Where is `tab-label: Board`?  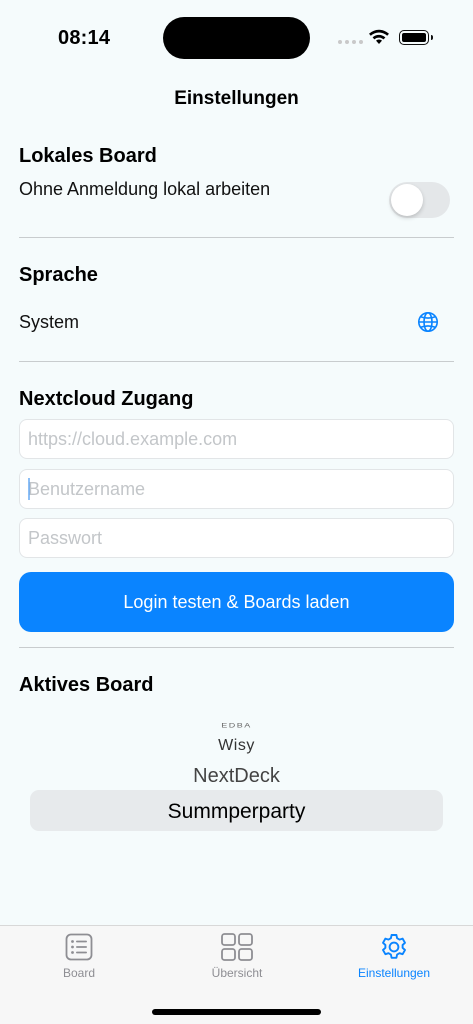
tab-label: Board is located at coordinates (79, 973).